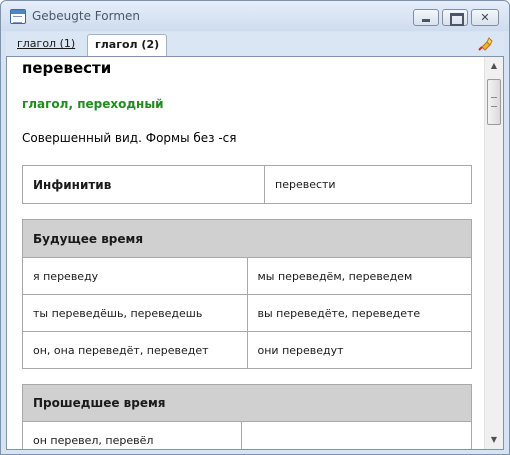 This screenshot has height=455, width=510. I want to click on minimize-button, so click(426, 17).